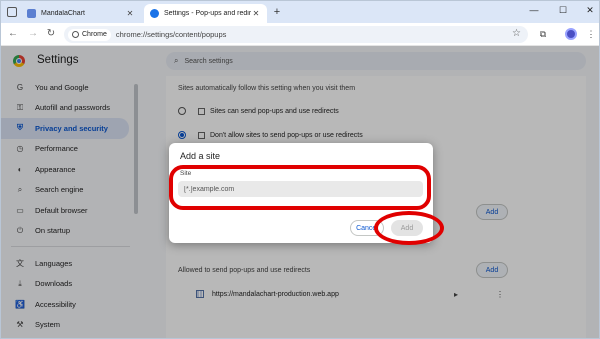 This screenshot has height=339, width=600. I want to click on url-text: chrome://settings/content/popups, so click(171, 34).